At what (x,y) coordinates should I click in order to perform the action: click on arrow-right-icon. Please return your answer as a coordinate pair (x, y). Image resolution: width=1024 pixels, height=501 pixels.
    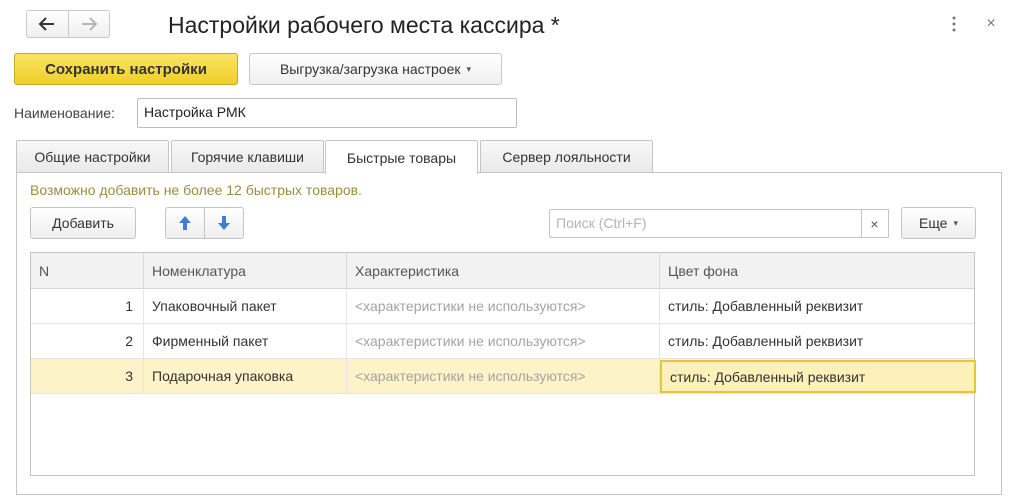
    Looking at the image, I should click on (89, 24).